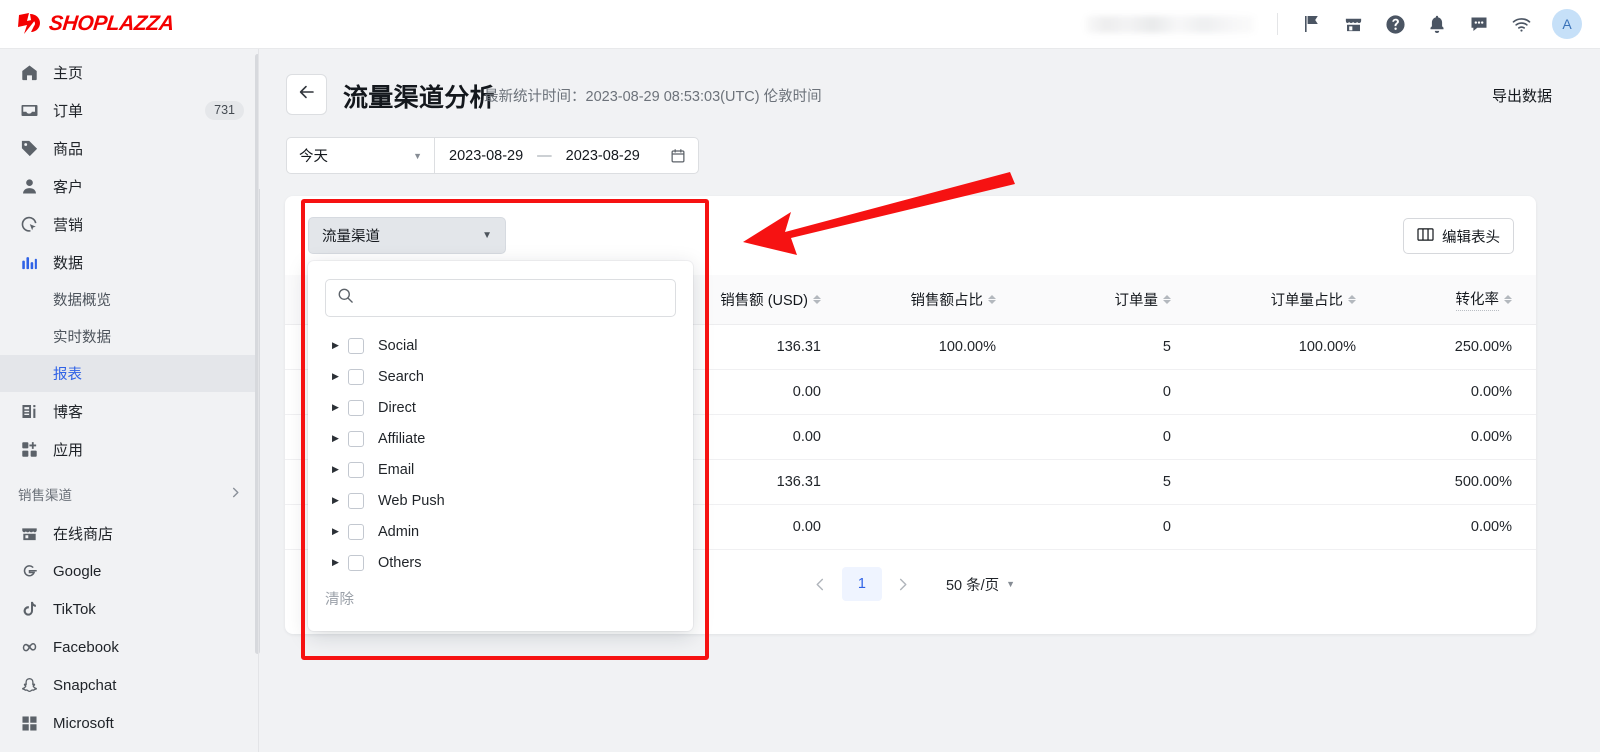 Image resolution: width=1600 pixels, height=752 pixels. I want to click on sidebar-subitem-overview: 数据概览, so click(129, 299).